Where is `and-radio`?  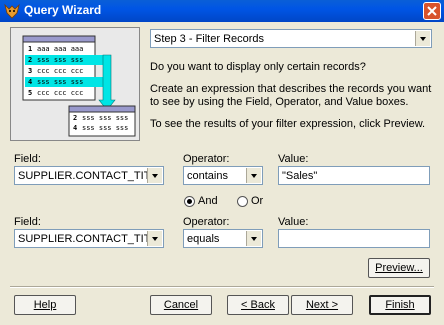 and-radio is located at coordinates (189, 201).